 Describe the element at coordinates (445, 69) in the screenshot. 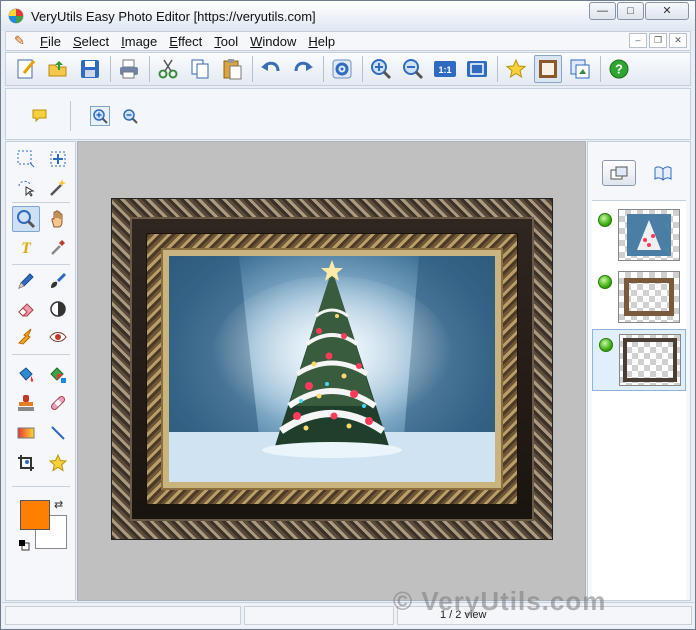

I see `actual-size-button: 1:1` at that location.